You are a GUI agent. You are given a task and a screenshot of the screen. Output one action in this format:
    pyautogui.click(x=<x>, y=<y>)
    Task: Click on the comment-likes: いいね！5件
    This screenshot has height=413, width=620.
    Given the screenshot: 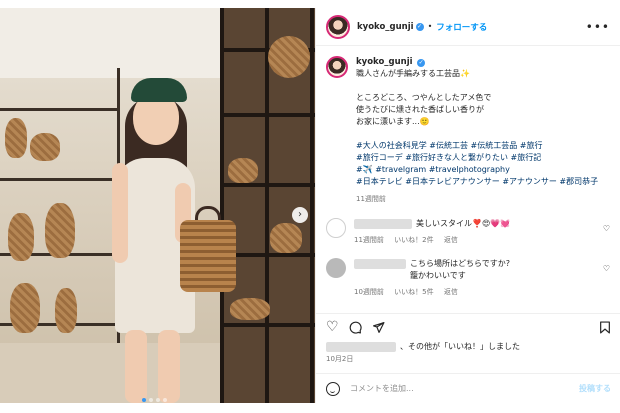 What is the action you would take?
    pyautogui.click(x=413, y=292)
    